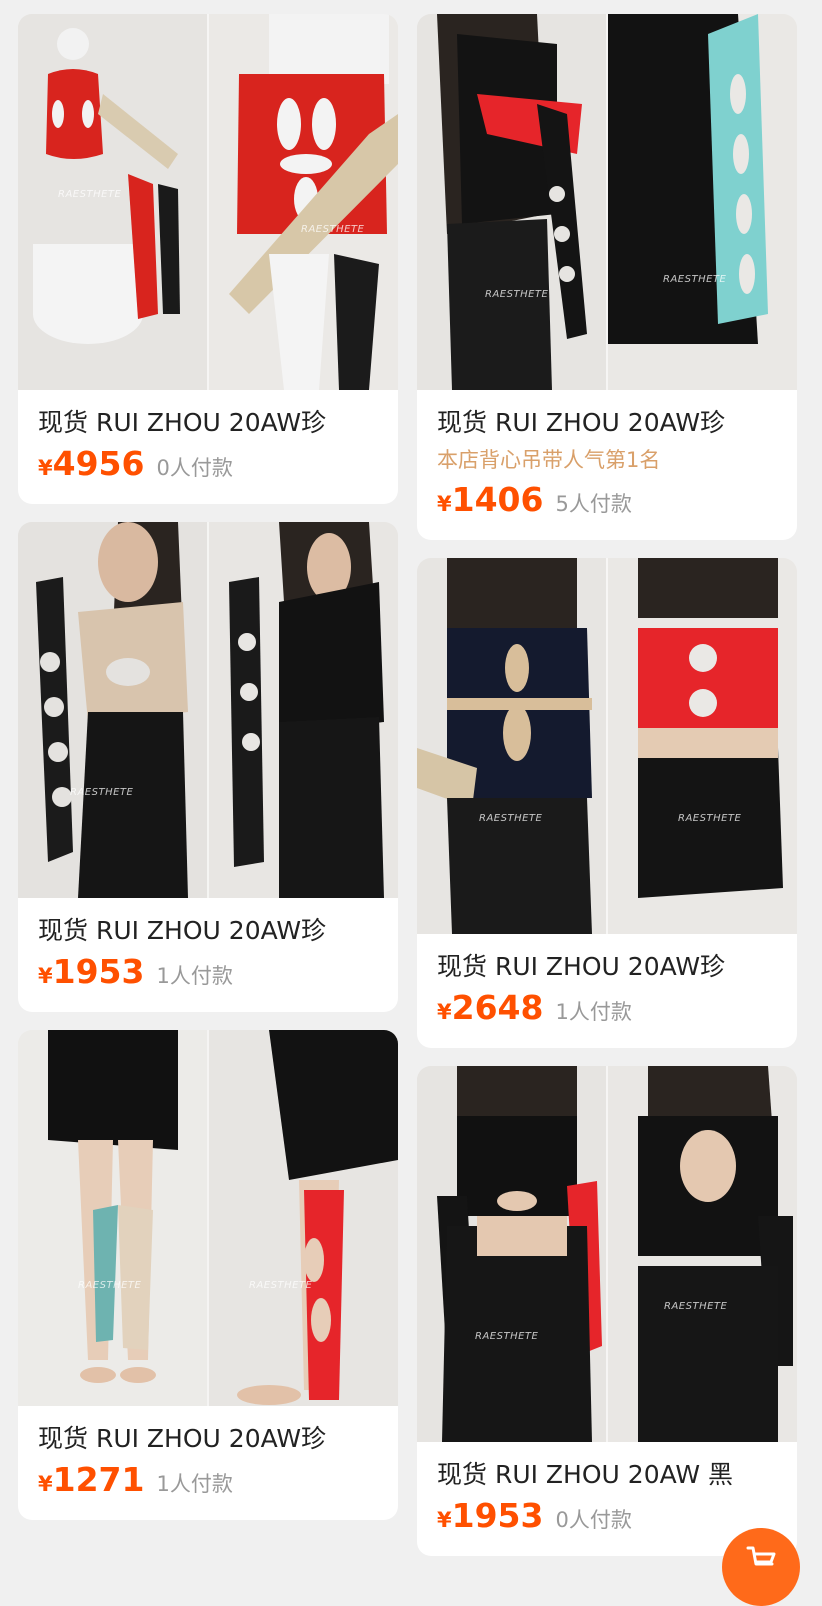 This screenshot has width=822, height=1606. I want to click on ranking-tagline: 本店背心吊带人气第1名, so click(607, 460).